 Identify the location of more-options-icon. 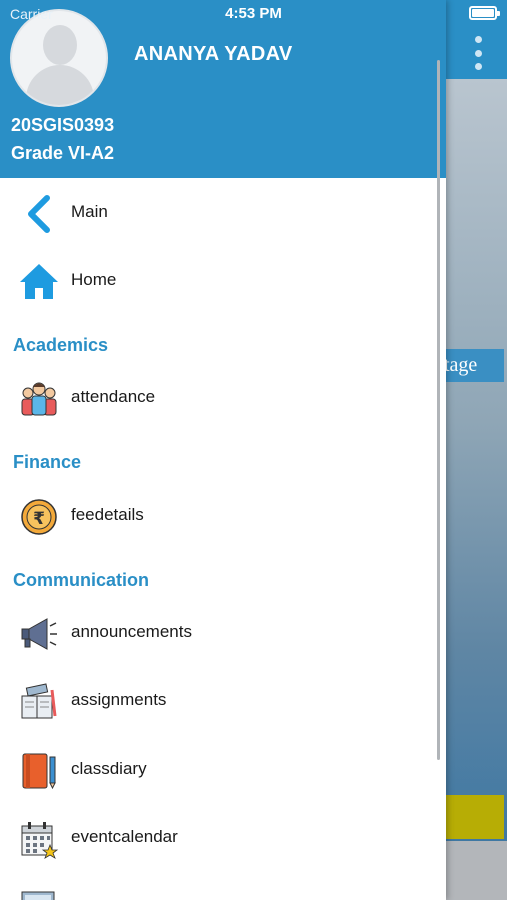
(478, 53).